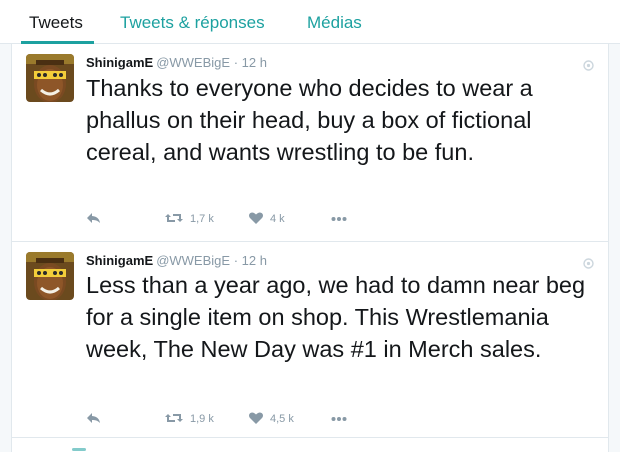 This screenshot has width=620, height=452. I want to click on tab-tweets: Tweets, so click(56, 23).